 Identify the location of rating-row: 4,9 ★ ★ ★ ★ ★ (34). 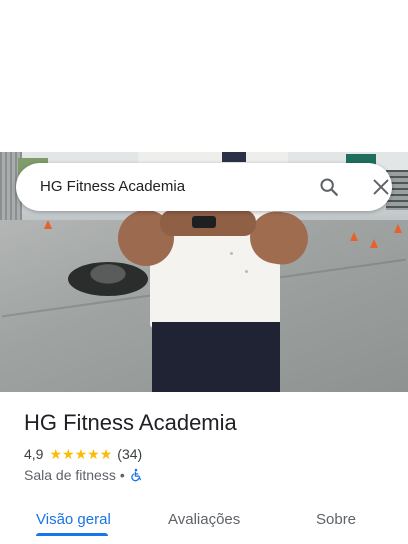
(83, 454).